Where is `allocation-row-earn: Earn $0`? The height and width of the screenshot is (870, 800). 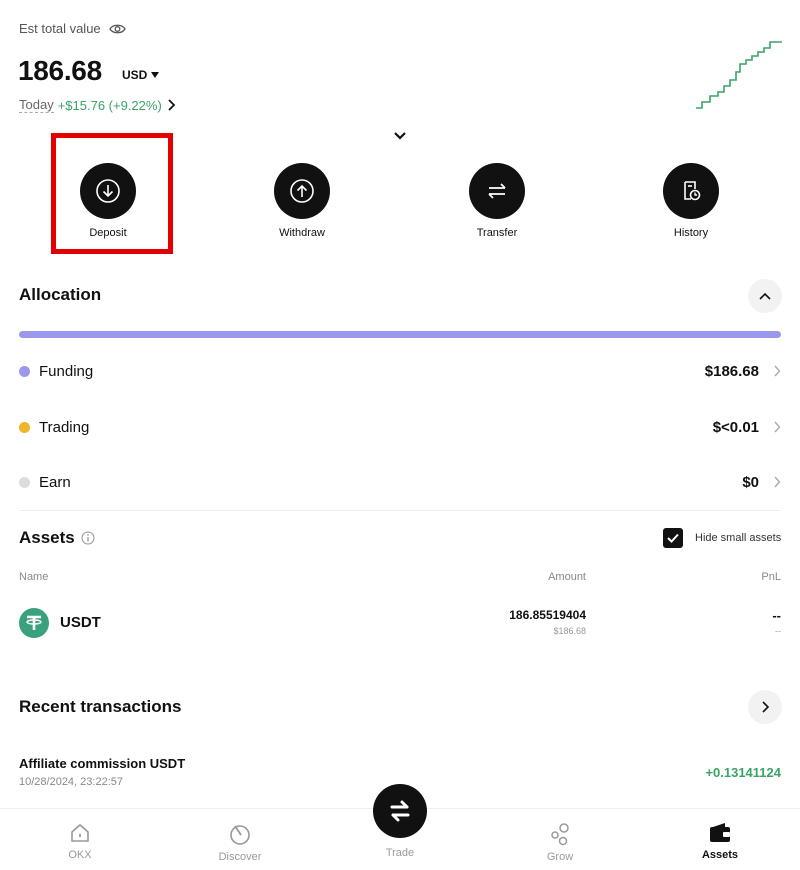 allocation-row-earn: Earn $0 is located at coordinates (400, 482).